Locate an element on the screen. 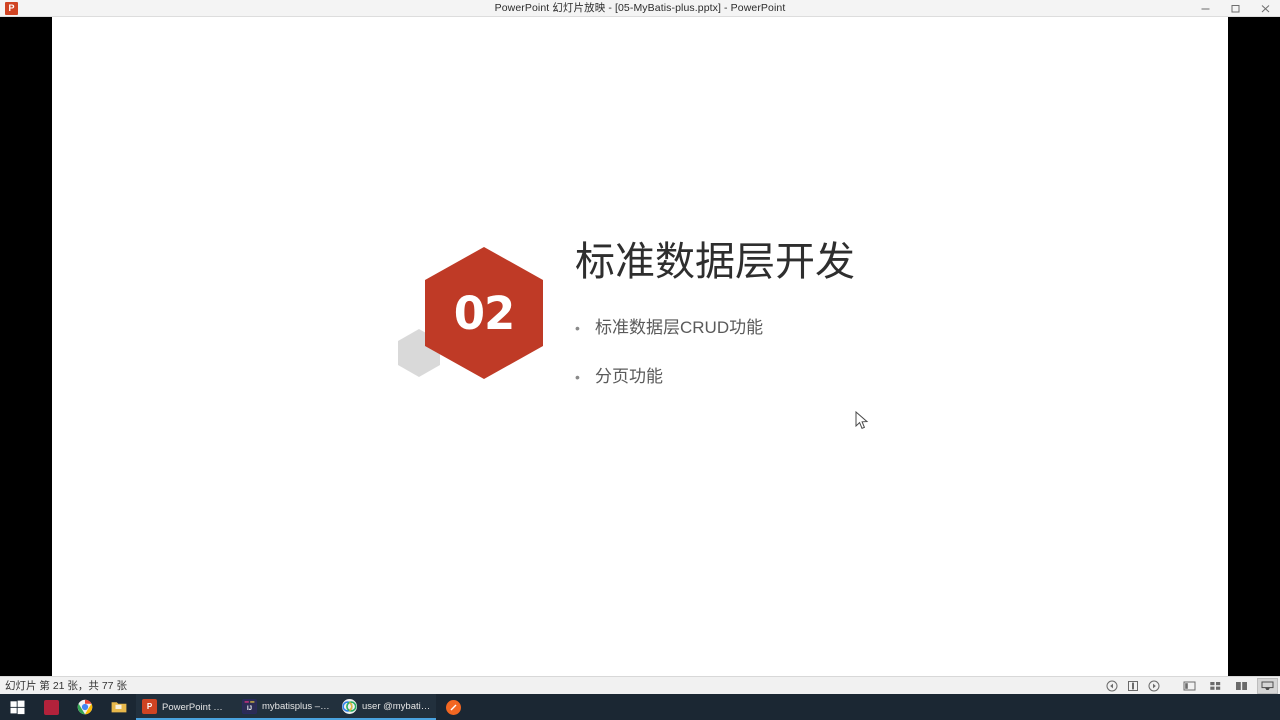  slide-show-view-button is located at coordinates (1267, 686).